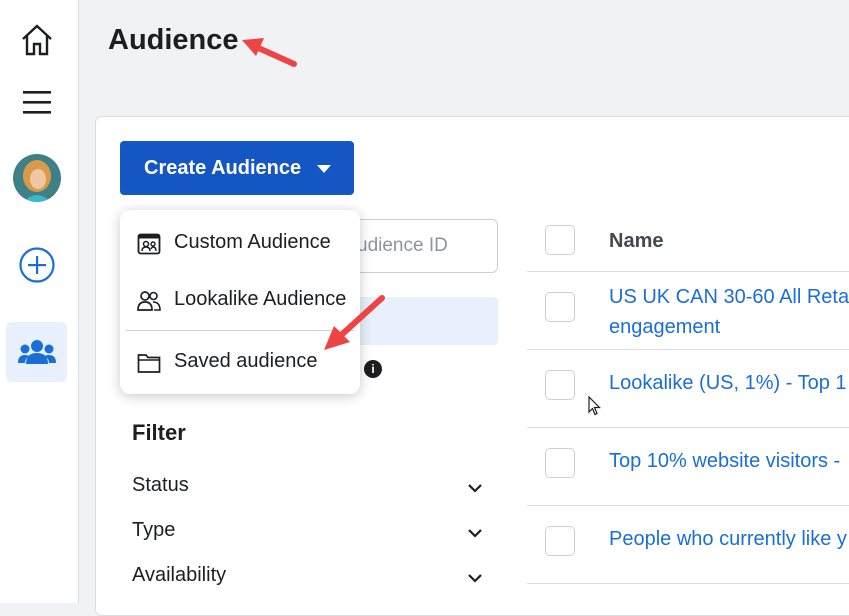 The width and height of the screenshot is (849, 616). Describe the element at coordinates (39, 301) in the screenshot. I see `left-sidebar` at that location.